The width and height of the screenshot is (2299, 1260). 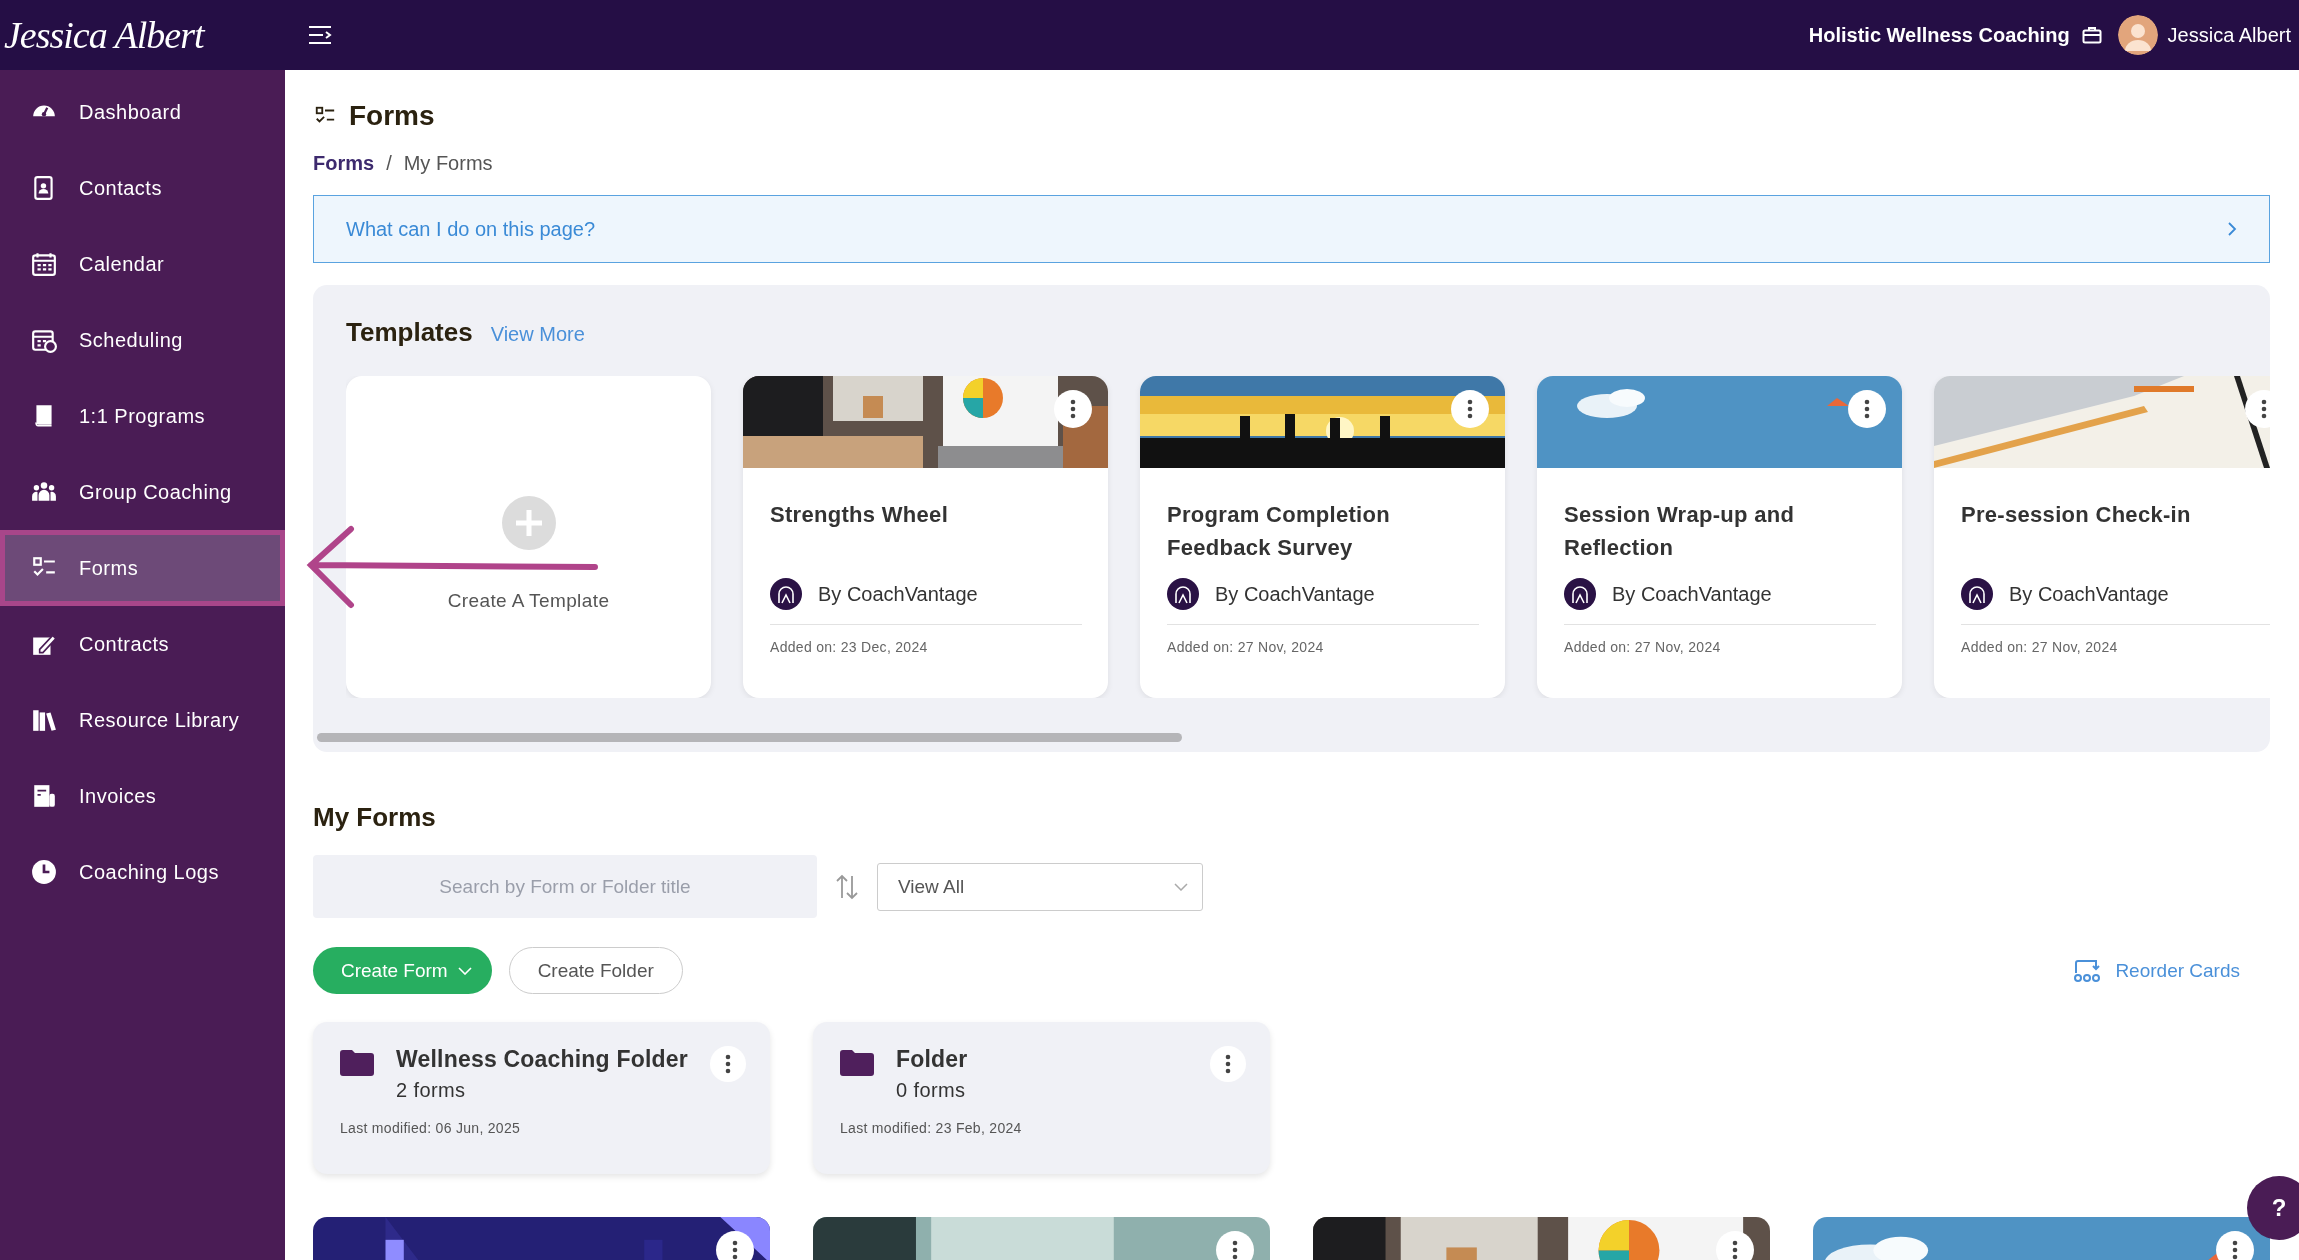 I want to click on form-count: 0 forms, so click(x=931, y=1090).